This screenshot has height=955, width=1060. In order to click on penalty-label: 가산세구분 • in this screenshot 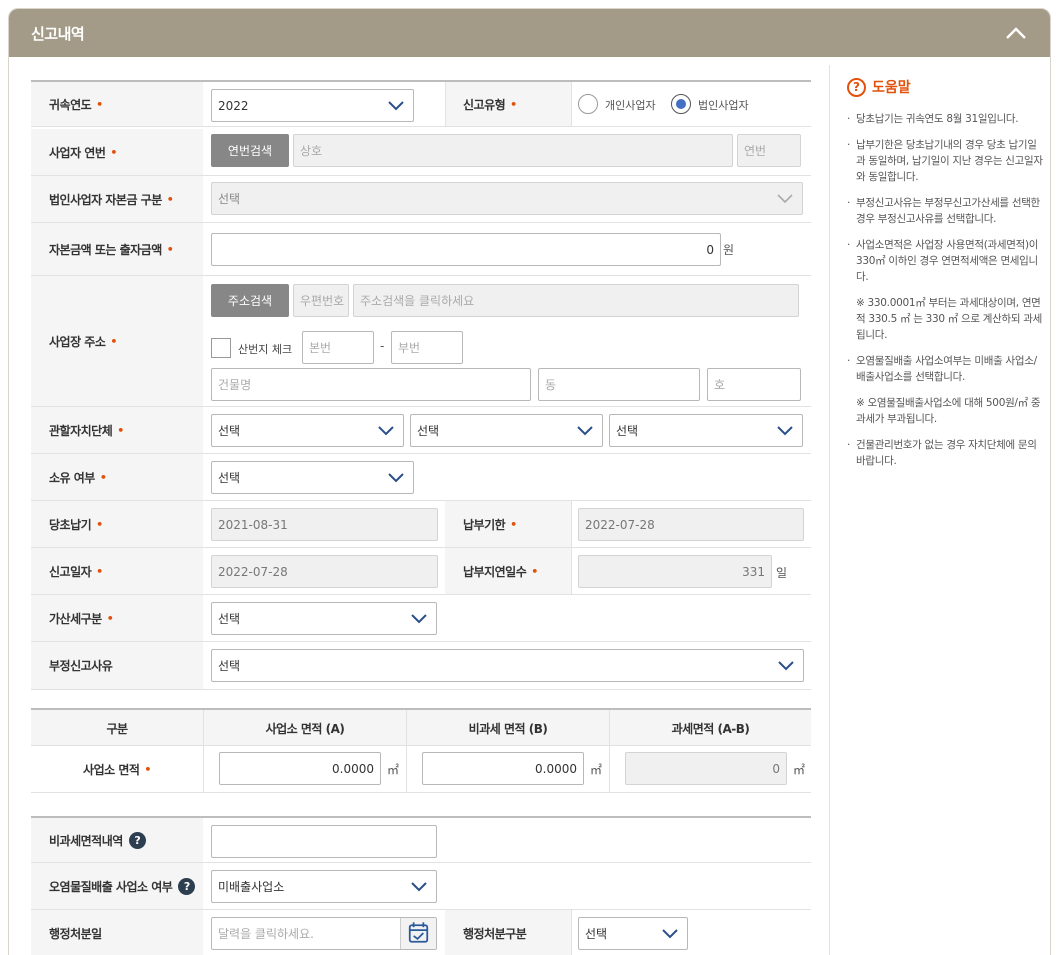, I will do `click(117, 618)`.